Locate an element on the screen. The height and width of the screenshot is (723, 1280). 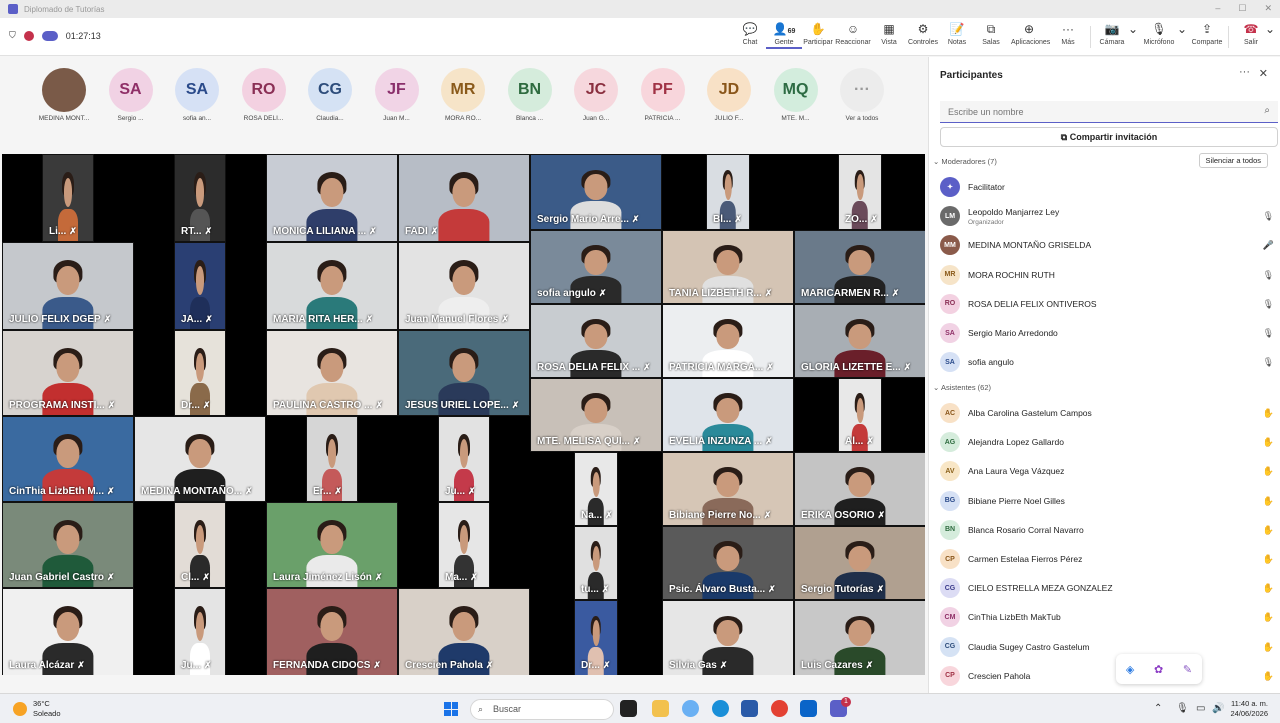
participant-row: AC Alba Carolina Gastelum Campos ✋ is located at coordinates (1109, 413).